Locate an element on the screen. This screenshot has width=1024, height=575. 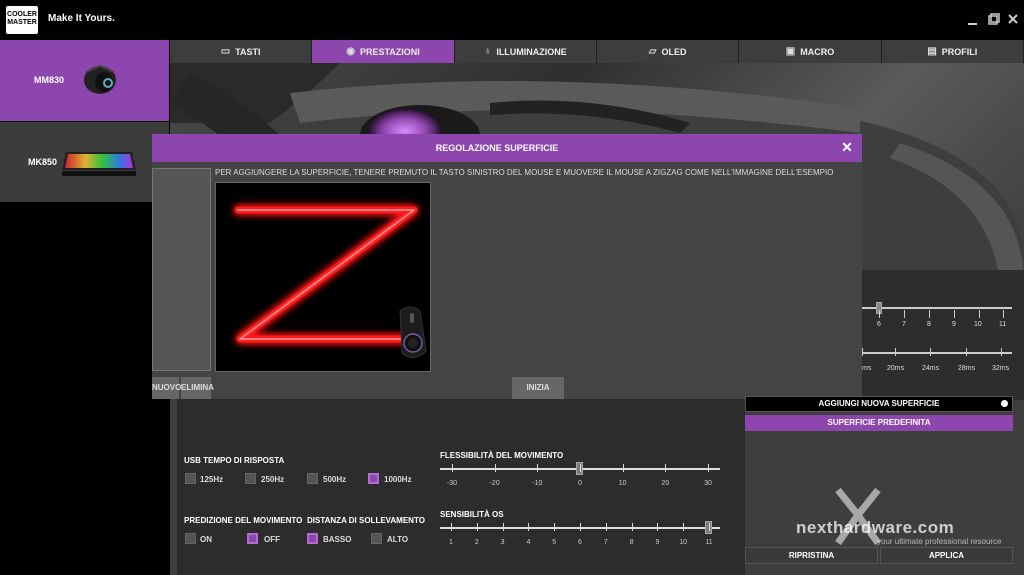
add-icon is located at coordinates (1004, 403).